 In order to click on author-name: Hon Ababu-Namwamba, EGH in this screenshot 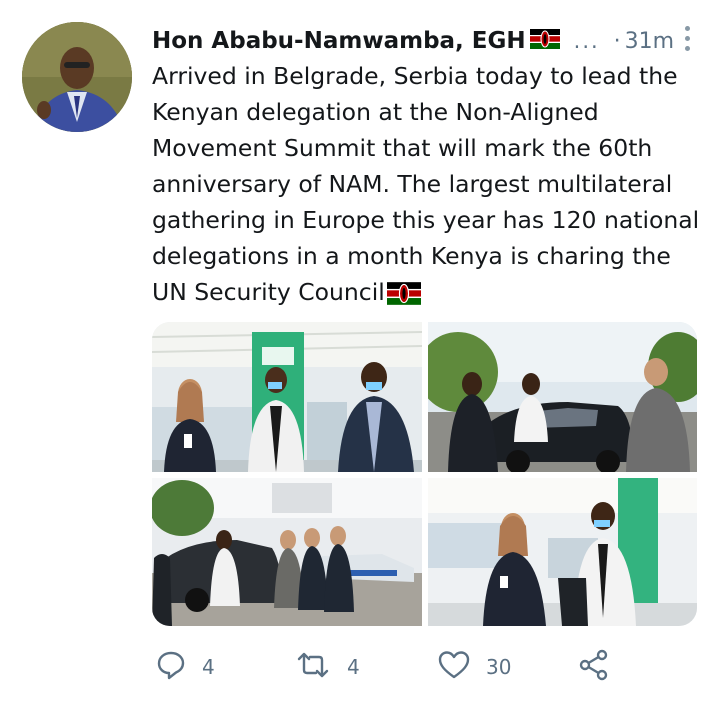, I will do `click(339, 41)`.